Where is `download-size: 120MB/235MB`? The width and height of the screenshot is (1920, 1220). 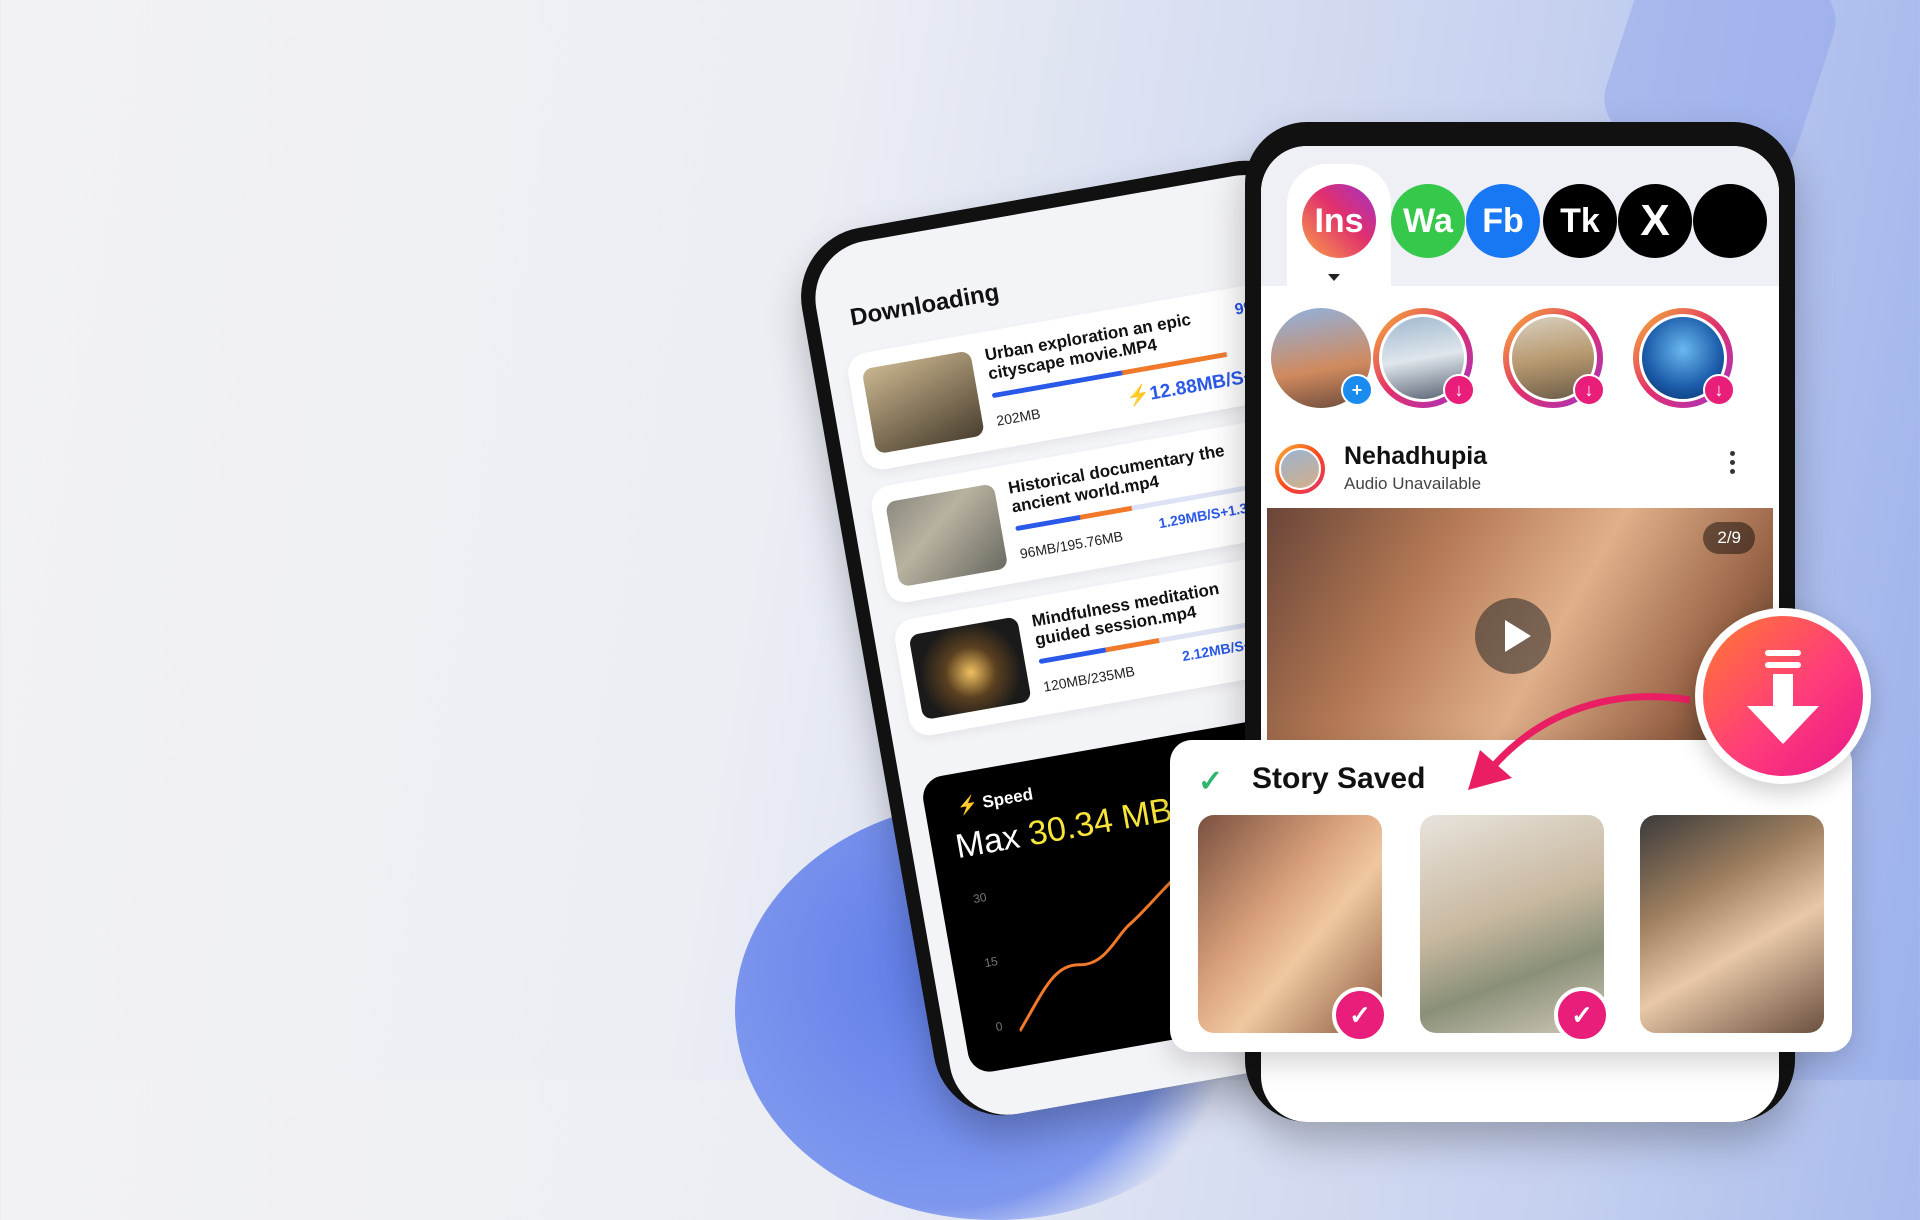 download-size: 120MB/235MB is located at coordinates (1089, 678).